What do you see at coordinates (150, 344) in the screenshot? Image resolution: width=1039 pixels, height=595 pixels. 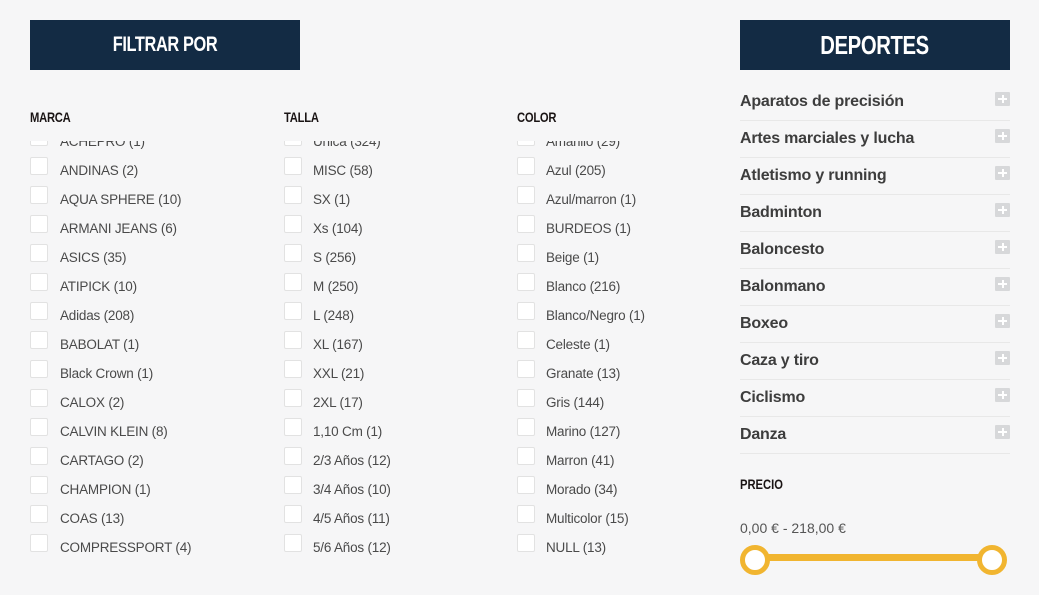 I see `facet-option: BABOLAT (1)` at bounding box center [150, 344].